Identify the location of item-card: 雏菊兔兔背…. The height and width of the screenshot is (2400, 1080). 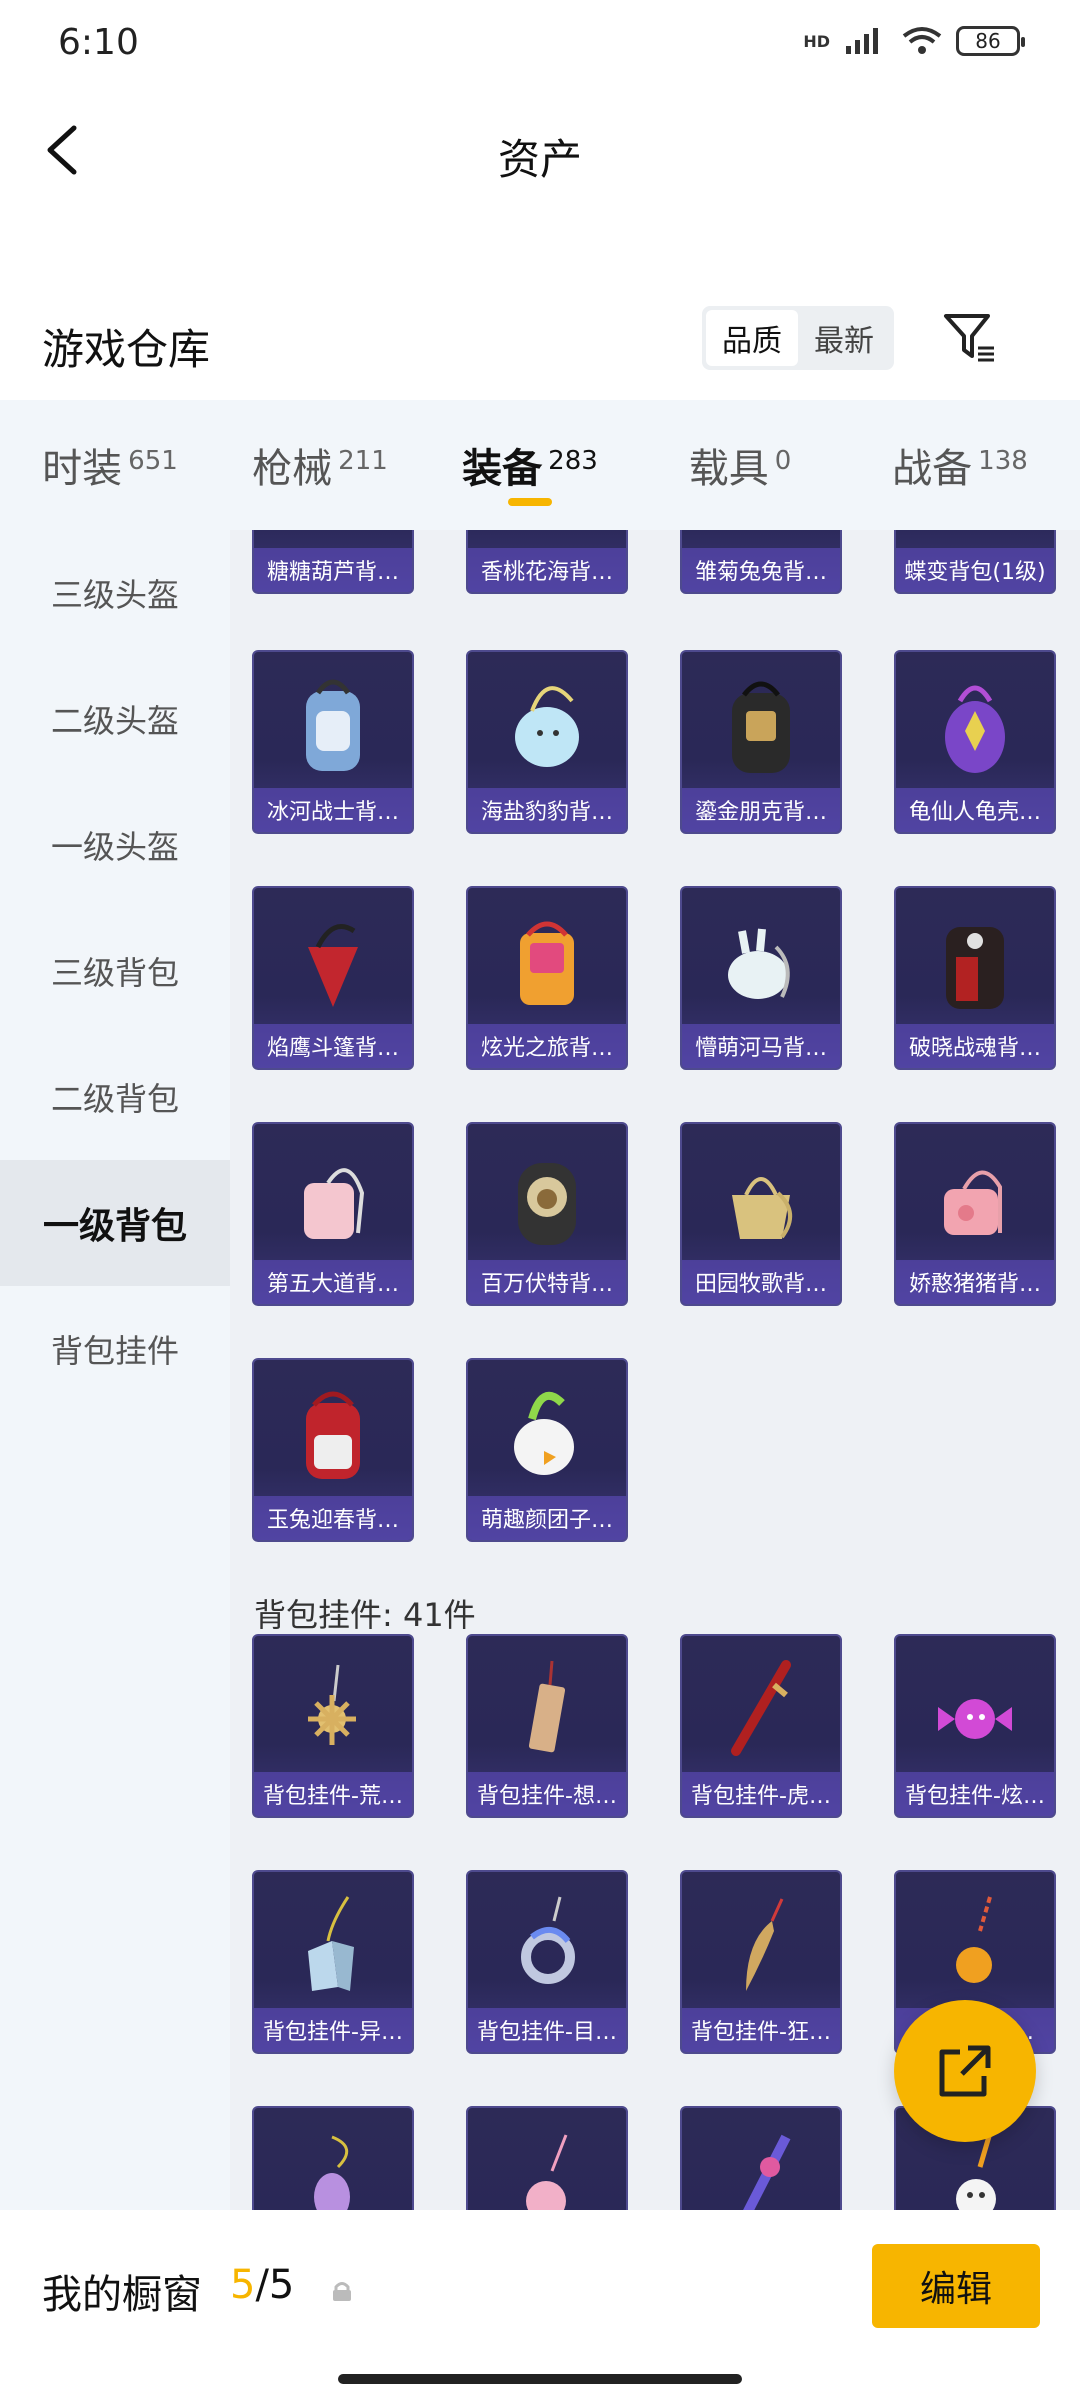
(761, 562).